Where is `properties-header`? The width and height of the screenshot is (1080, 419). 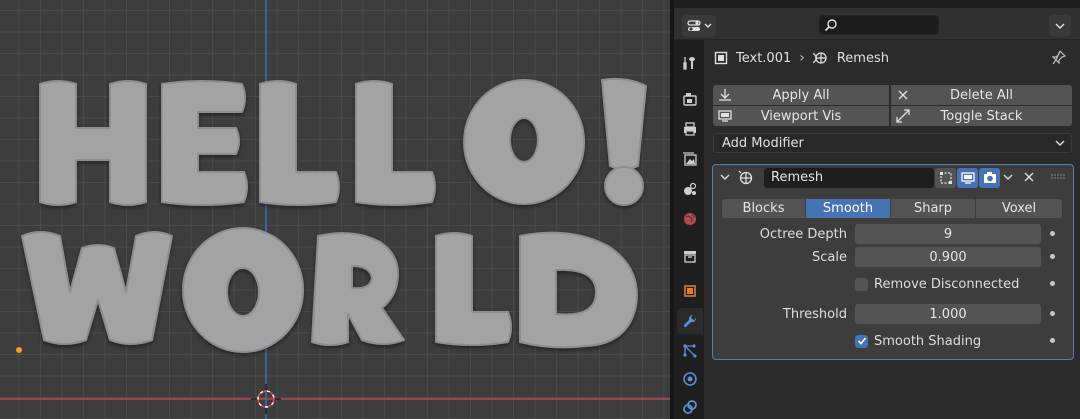 properties-header is located at coordinates (877, 20).